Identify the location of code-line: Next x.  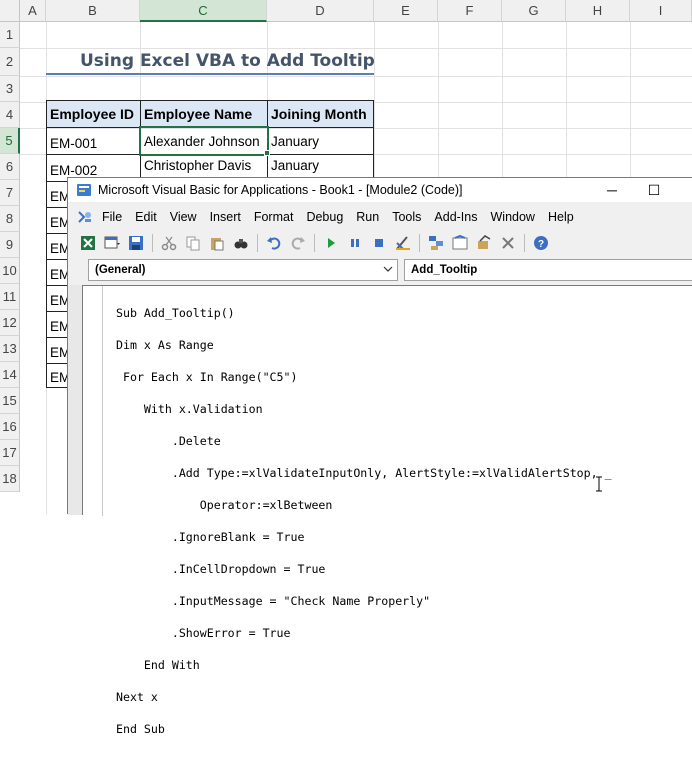
(137, 697).